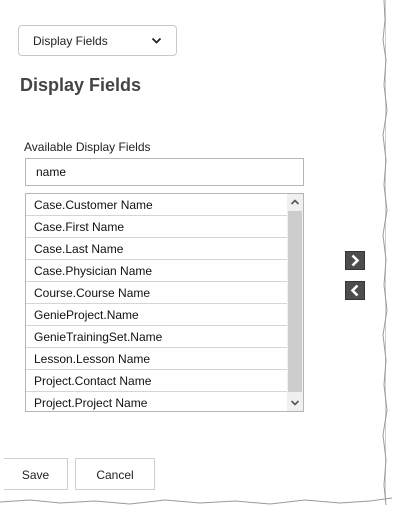  Describe the element at coordinates (385, 253) in the screenshot. I see `torn-edge-right` at that location.